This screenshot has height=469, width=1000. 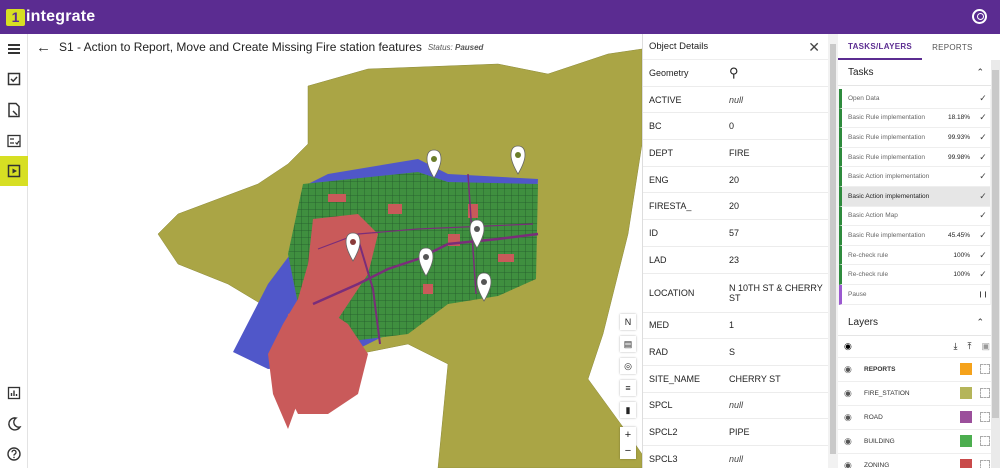 I want to click on task-item: Basic Rule implementation 99.98% ✓, so click(x=916, y=157).